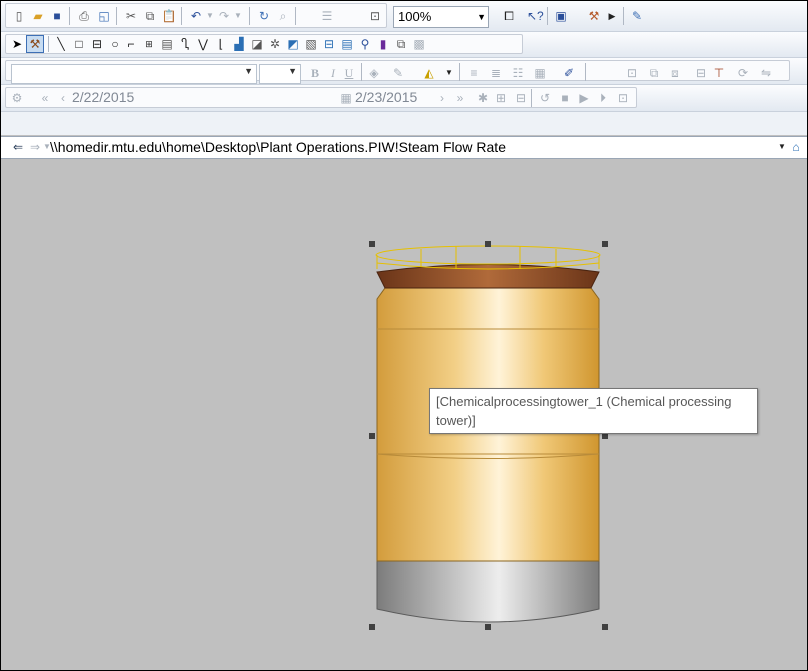 The width and height of the screenshot is (808, 671). What do you see at coordinates (496, 73) in the screenshot?
I see `line-width-icon: ≣` at bounding box center [496, 73].